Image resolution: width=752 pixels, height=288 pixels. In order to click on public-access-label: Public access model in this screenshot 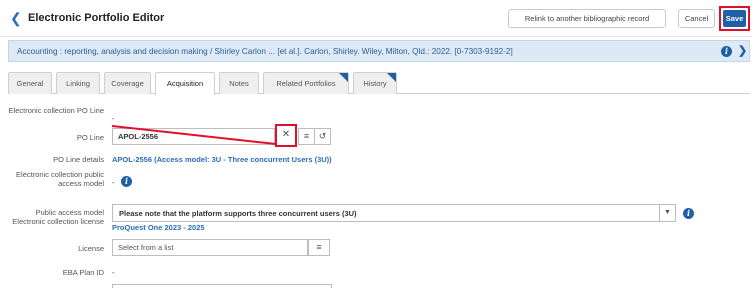, I will do `click(69, 212)`.